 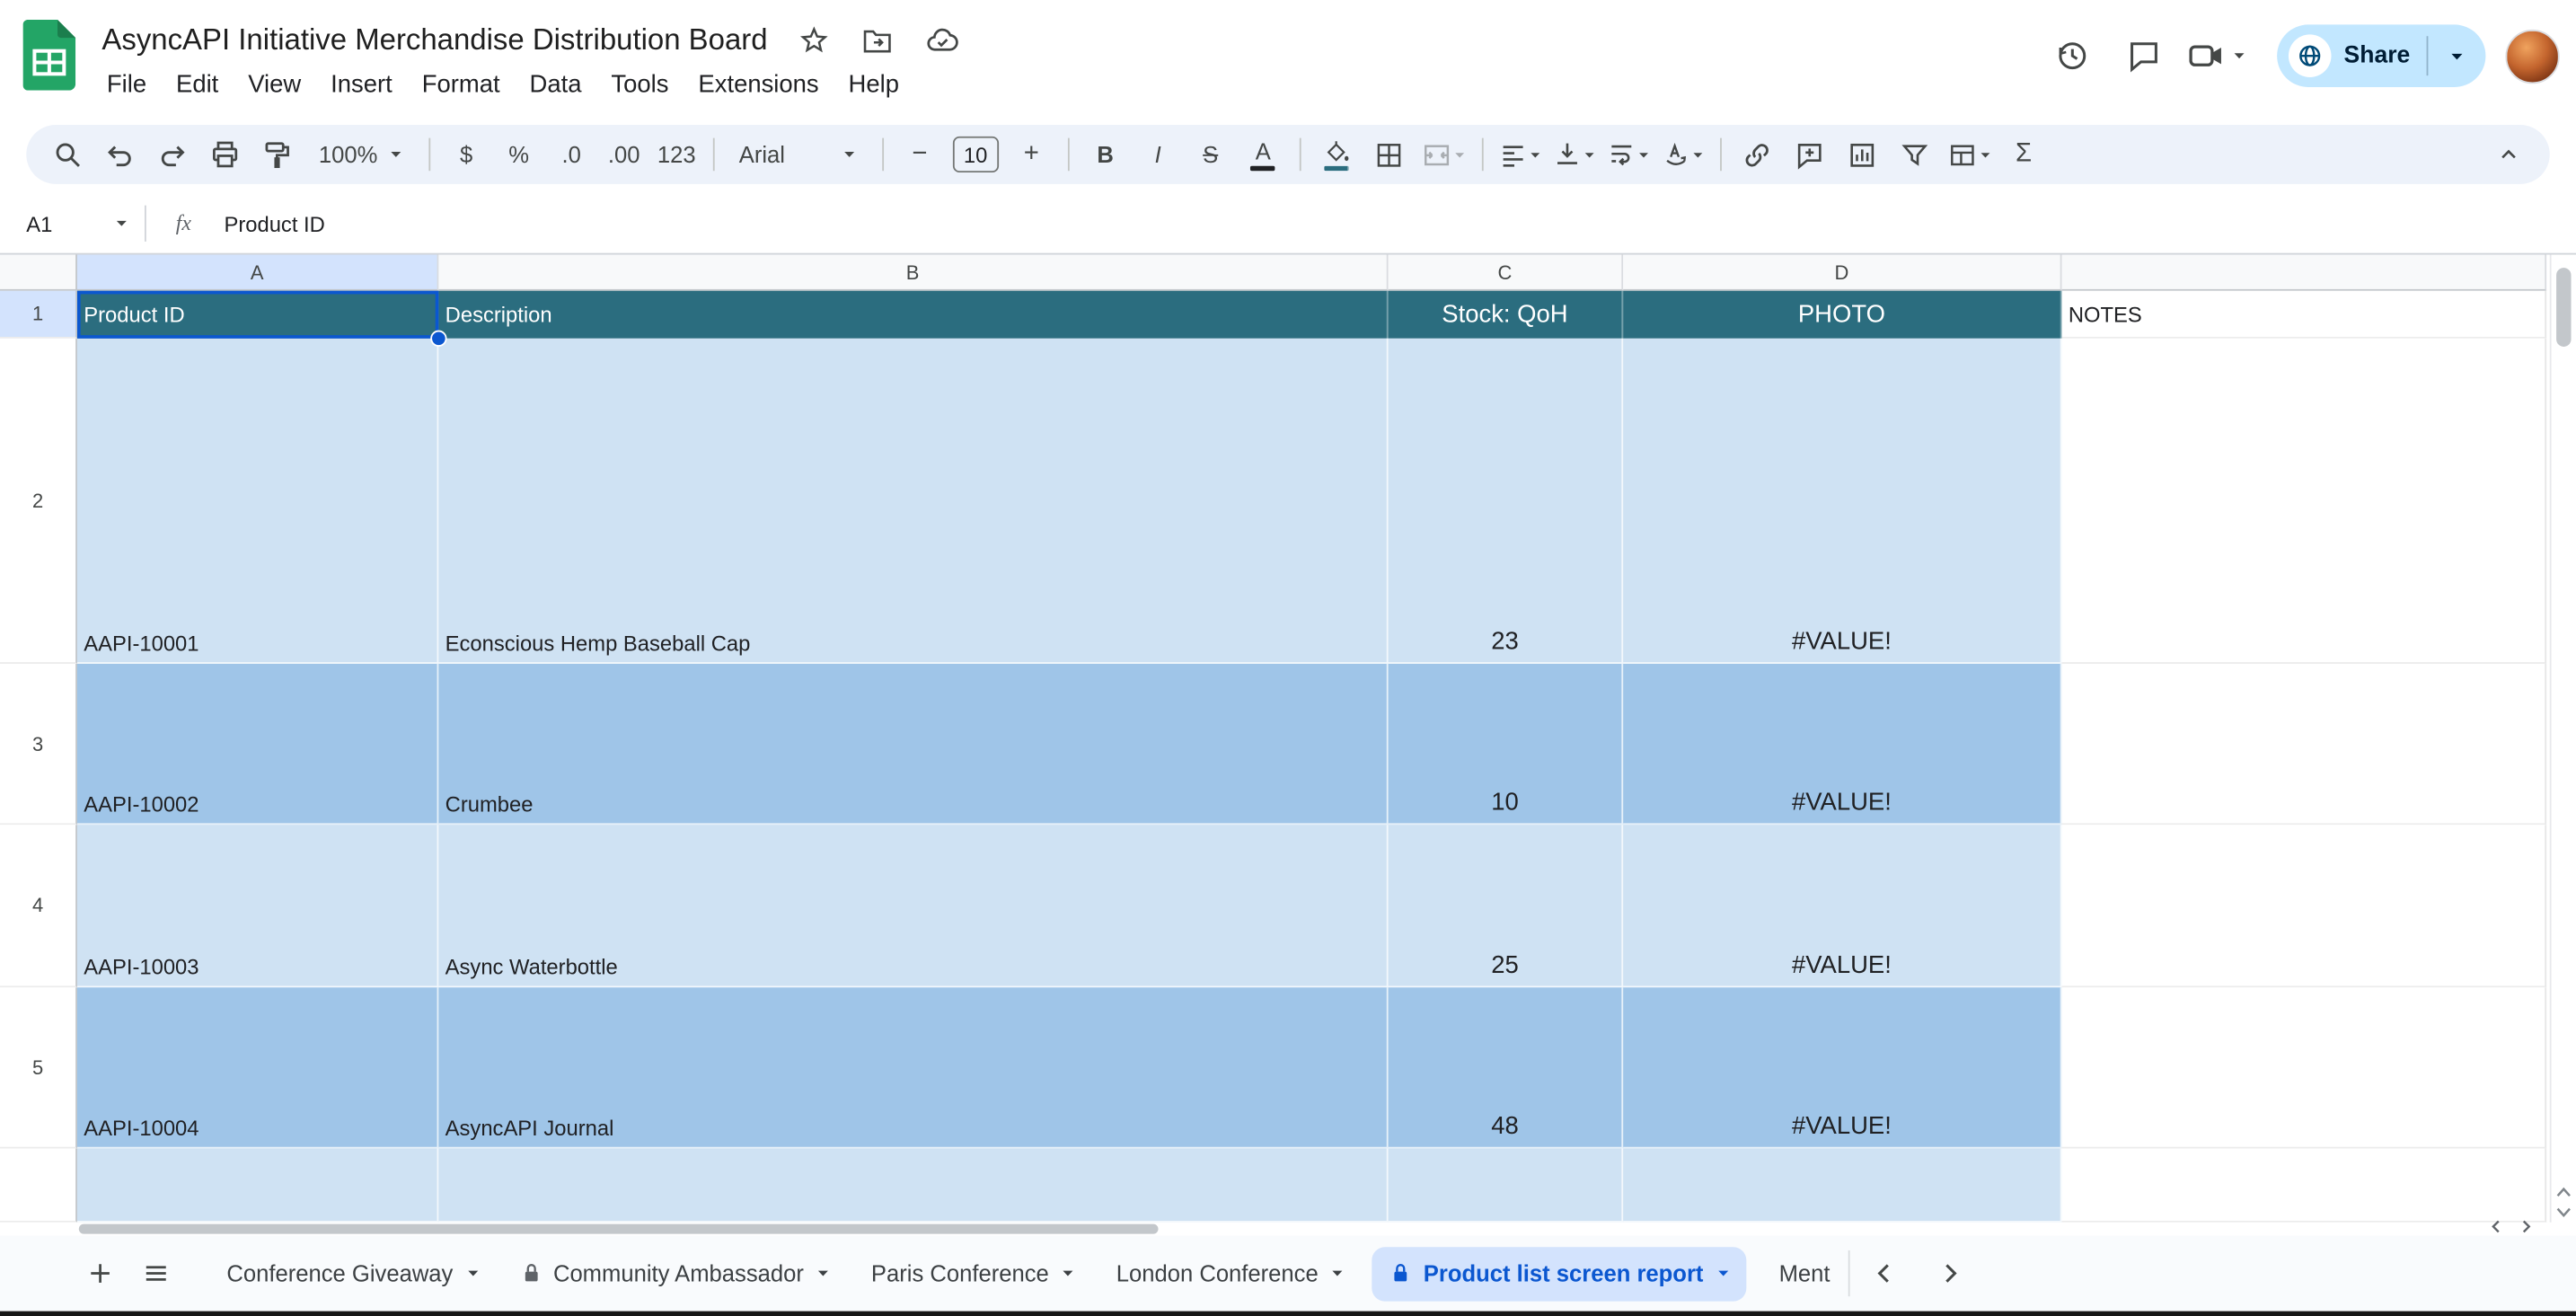 What do you see at coordinates (1842, 906) in the screenshot?
I see `cell-D4: #VALUE!` at bounding box center [1842, 906].